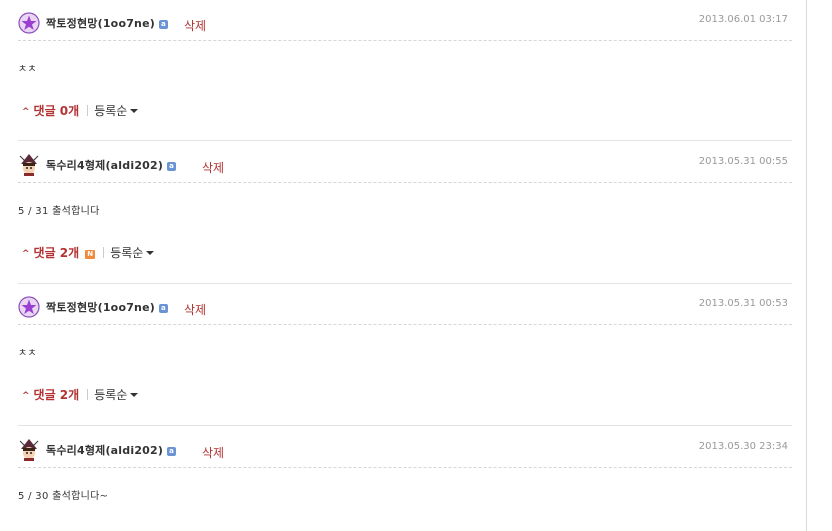 The height and width of the screenshot is (531, 832). I want to click on reply-bar: ^ 댓글 2개 등록순, so click(80, 394).